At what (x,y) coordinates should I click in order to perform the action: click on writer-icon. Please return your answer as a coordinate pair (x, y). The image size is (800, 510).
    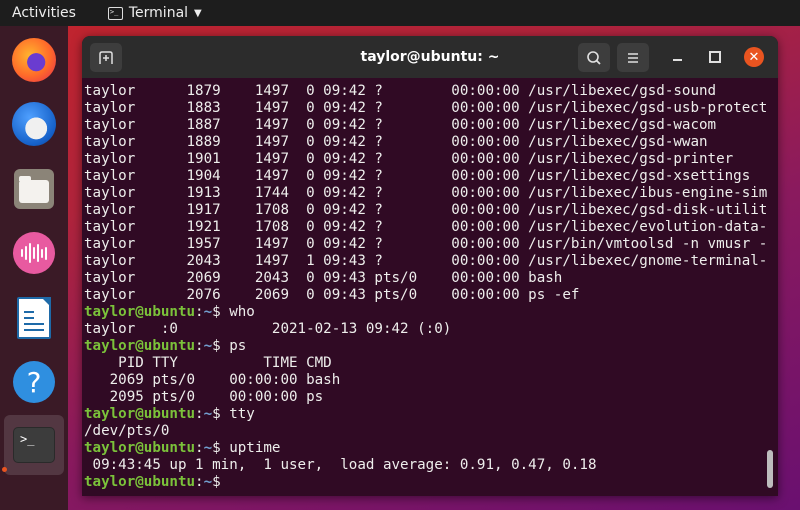
    Looking at the image, I should click on (34, 318).